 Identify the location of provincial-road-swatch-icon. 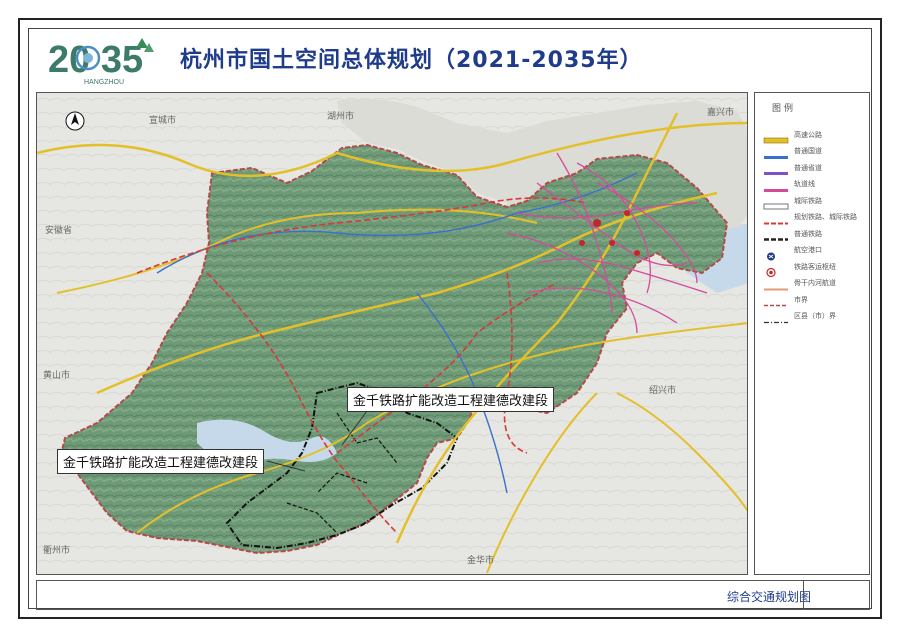
(776, 169).